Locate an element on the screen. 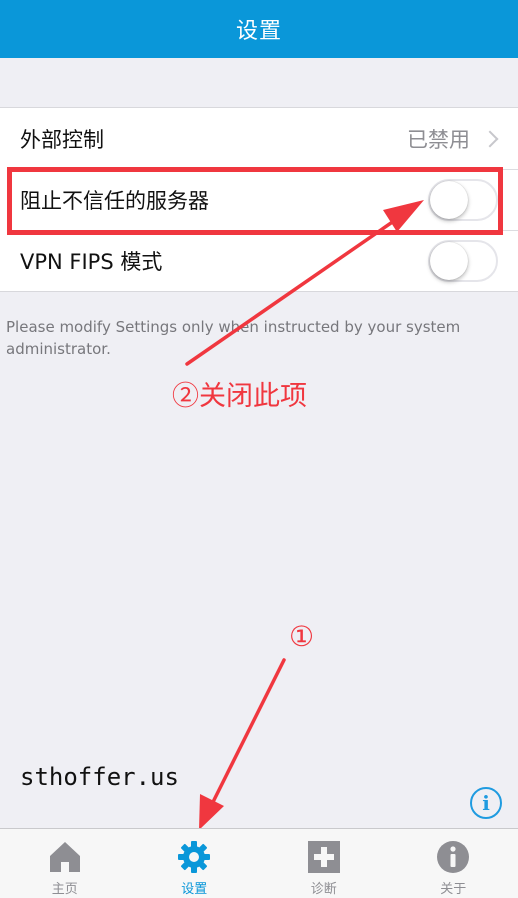 The width and height of the screenshot is (518, 898). watermark-text: sthoffer.us is located at coordinates (99, 777).